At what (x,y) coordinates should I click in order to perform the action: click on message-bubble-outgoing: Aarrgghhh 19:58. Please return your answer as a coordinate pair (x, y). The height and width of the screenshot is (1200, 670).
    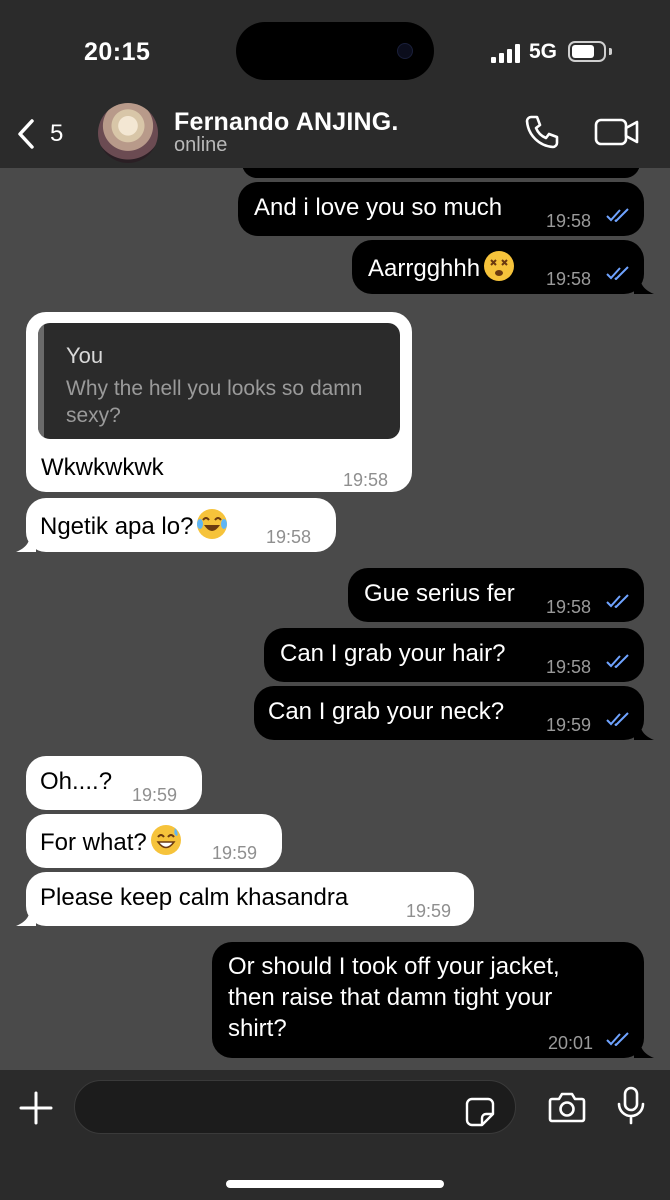
    Looking at the image, I should click on (503, 267).